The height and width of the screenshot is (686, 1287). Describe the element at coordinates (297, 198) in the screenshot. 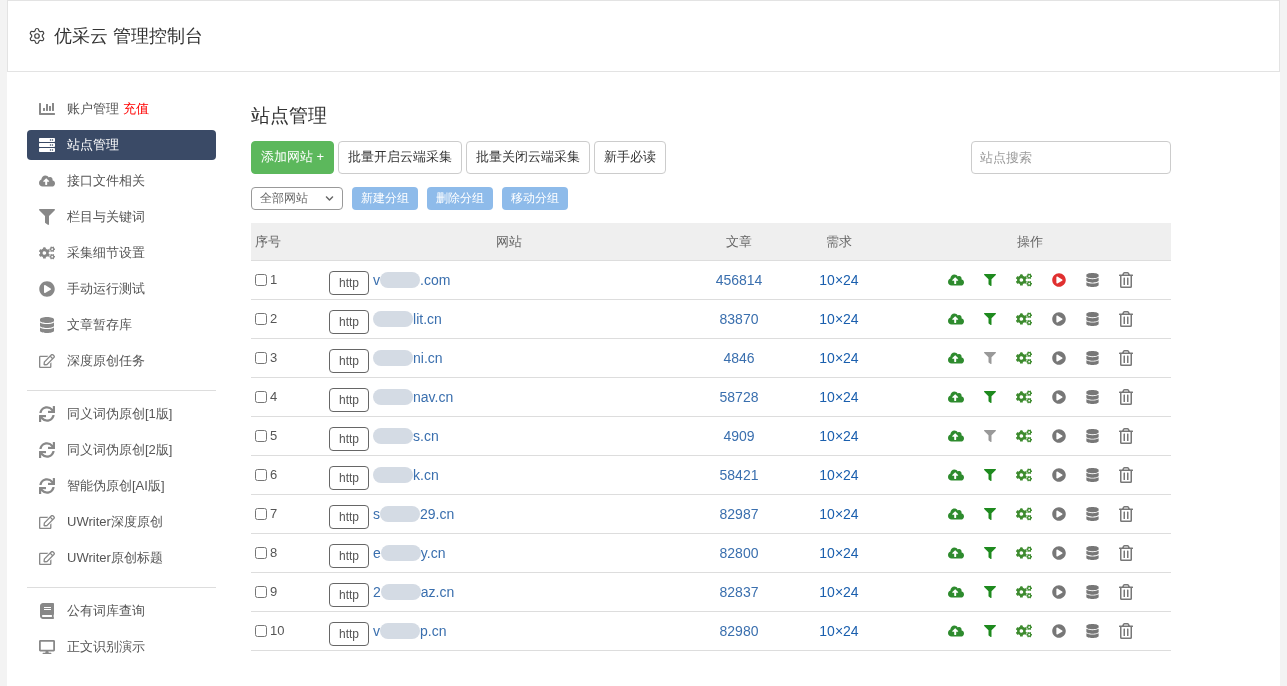

I see `group-select: 全部网站` at that location.